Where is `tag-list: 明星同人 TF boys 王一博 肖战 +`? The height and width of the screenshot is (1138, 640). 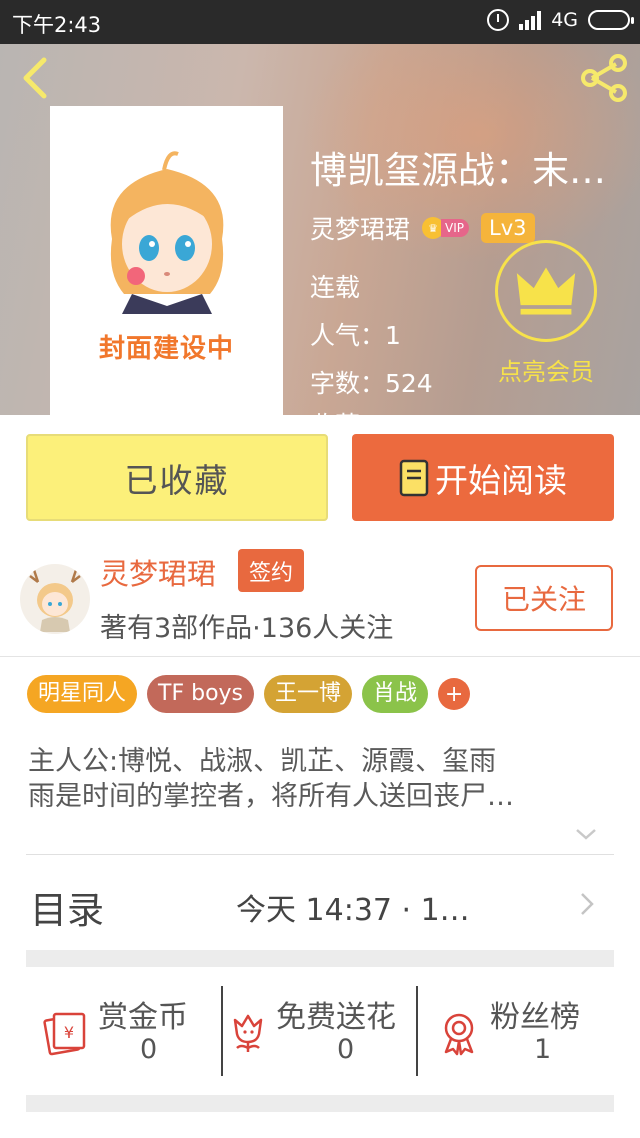
tag-list: 明星同人 TF boys 王一博 肖战 + is located at coordinates (249, 694).